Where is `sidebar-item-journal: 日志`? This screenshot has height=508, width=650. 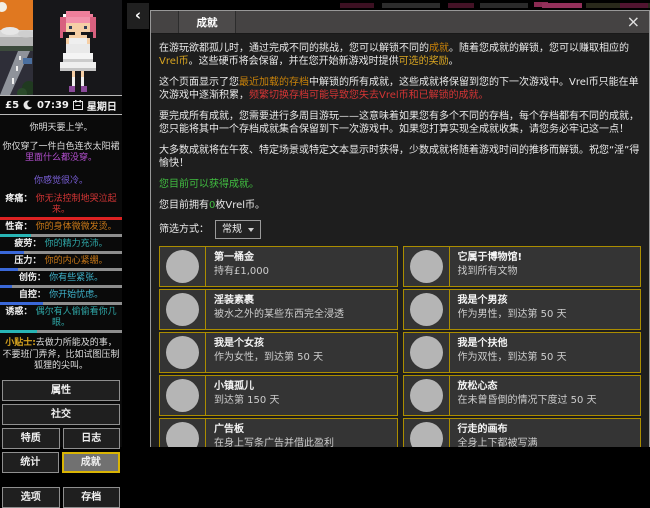
sidebar-item-journal: 日志 is located at coordinates (91, 438).